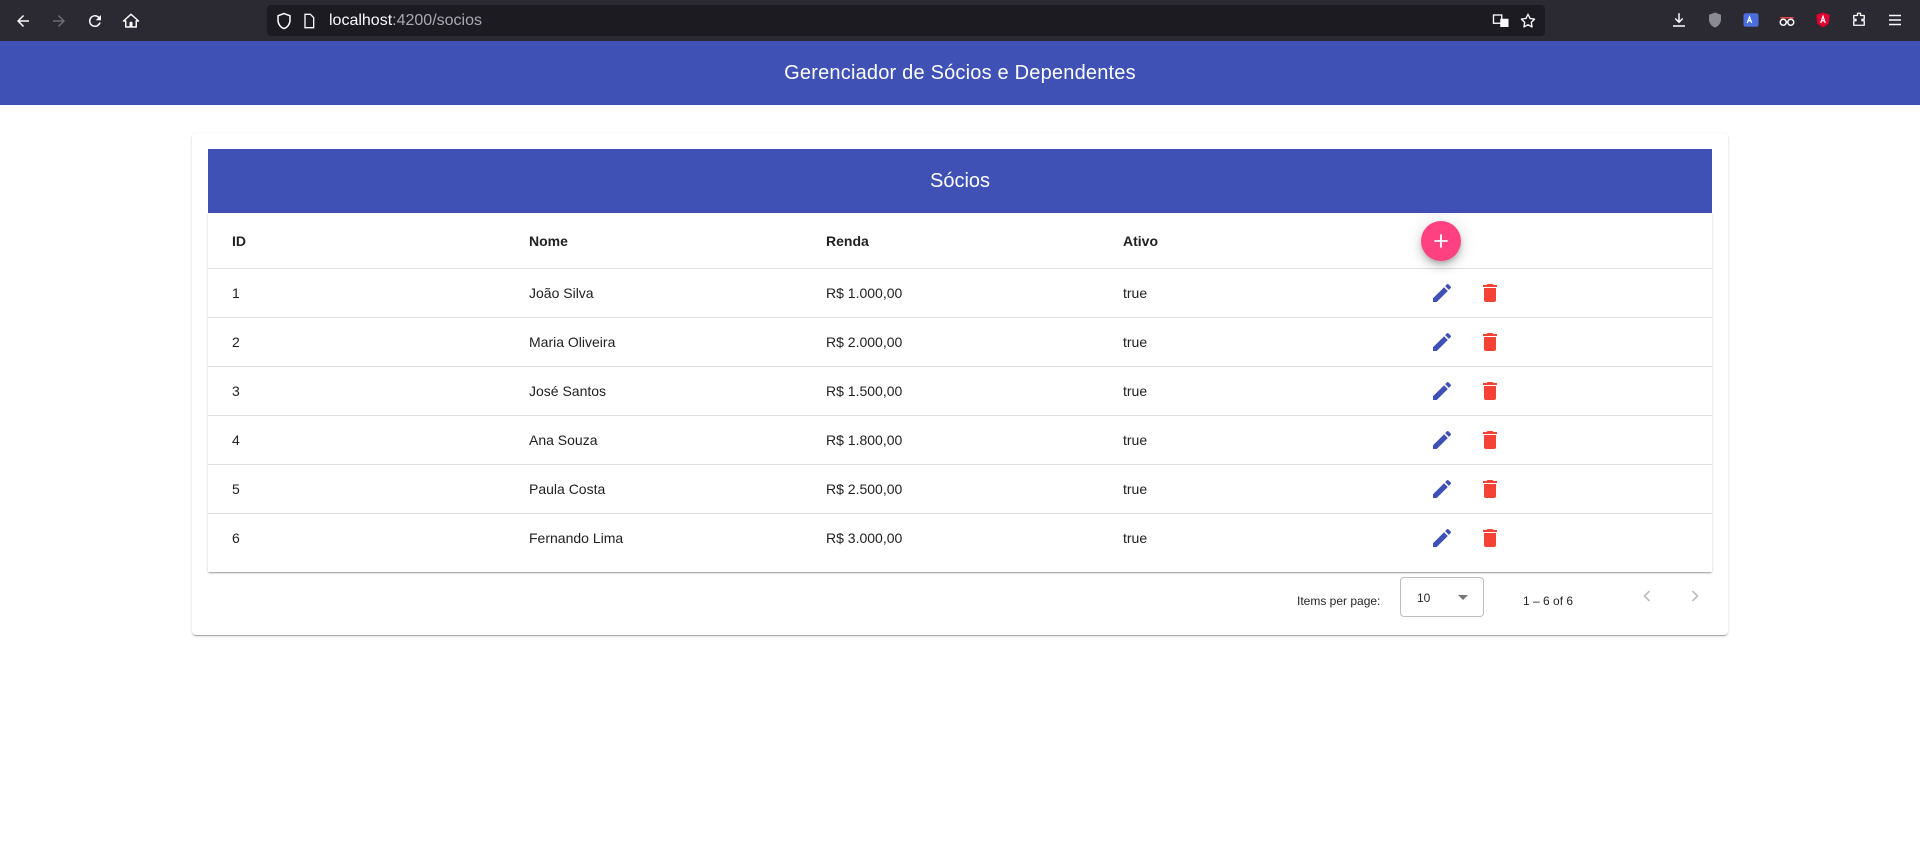 The width and height of the screenshot is (1920, 848). I want to click on chevron-right-icon, so click(1695, 596).